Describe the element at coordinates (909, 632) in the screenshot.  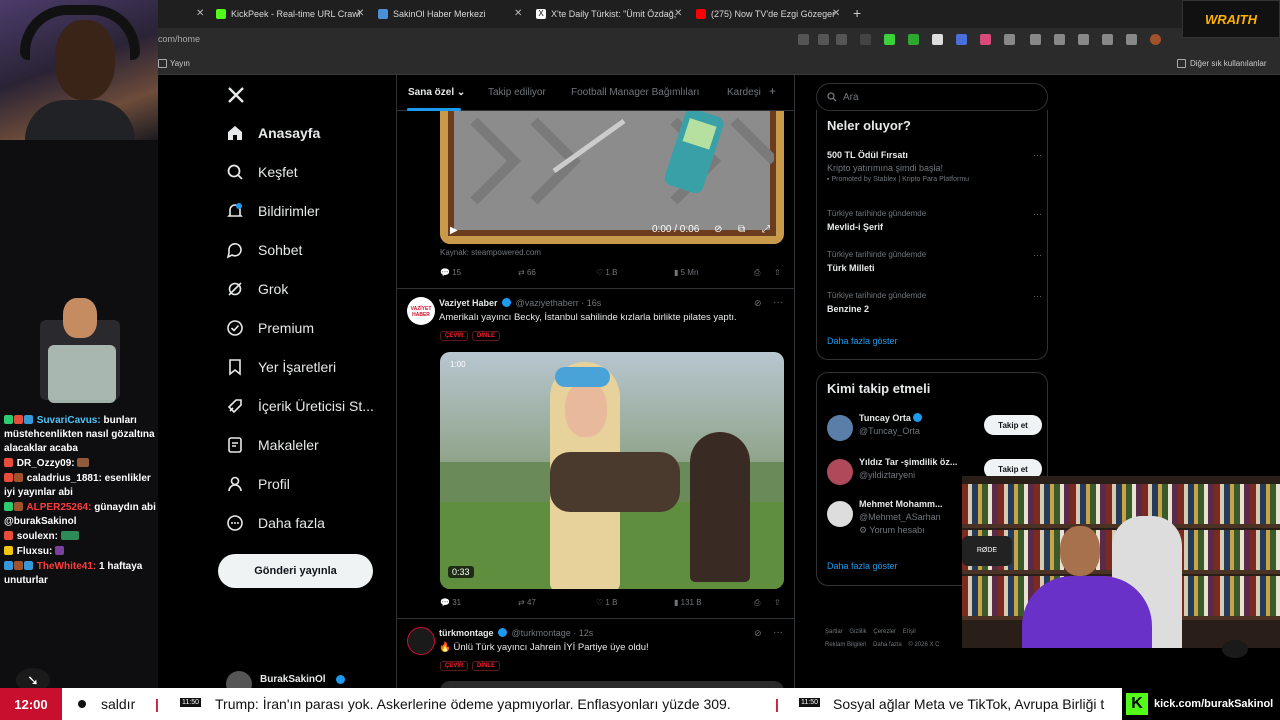
I see `footer-link: Erişil` at that location.